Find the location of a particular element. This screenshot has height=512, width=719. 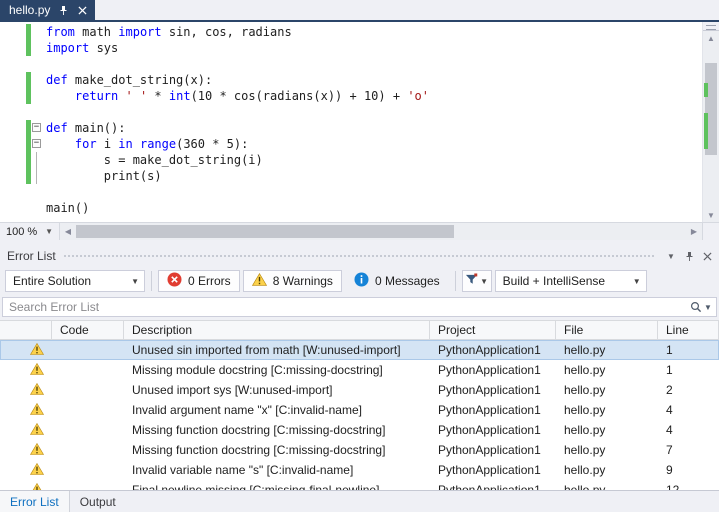

tool-window-tabbar: Error List Output is located at coordinates (359, 501).